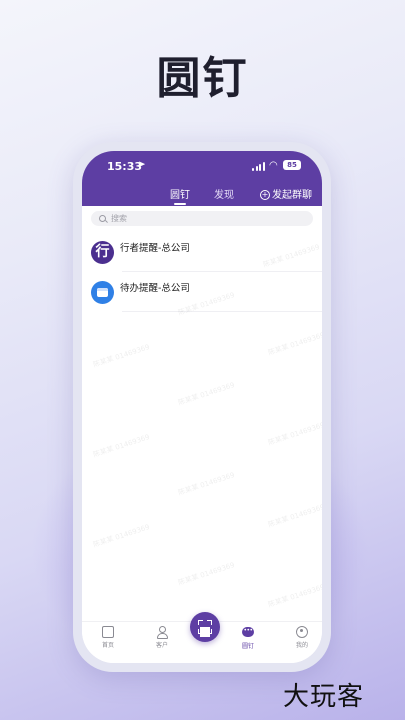 The image size is (405, 720). What do you see at coordinates (202, 218) in the screenshot?
I see `search-input: 搜索` at bounding box center [202, 218].